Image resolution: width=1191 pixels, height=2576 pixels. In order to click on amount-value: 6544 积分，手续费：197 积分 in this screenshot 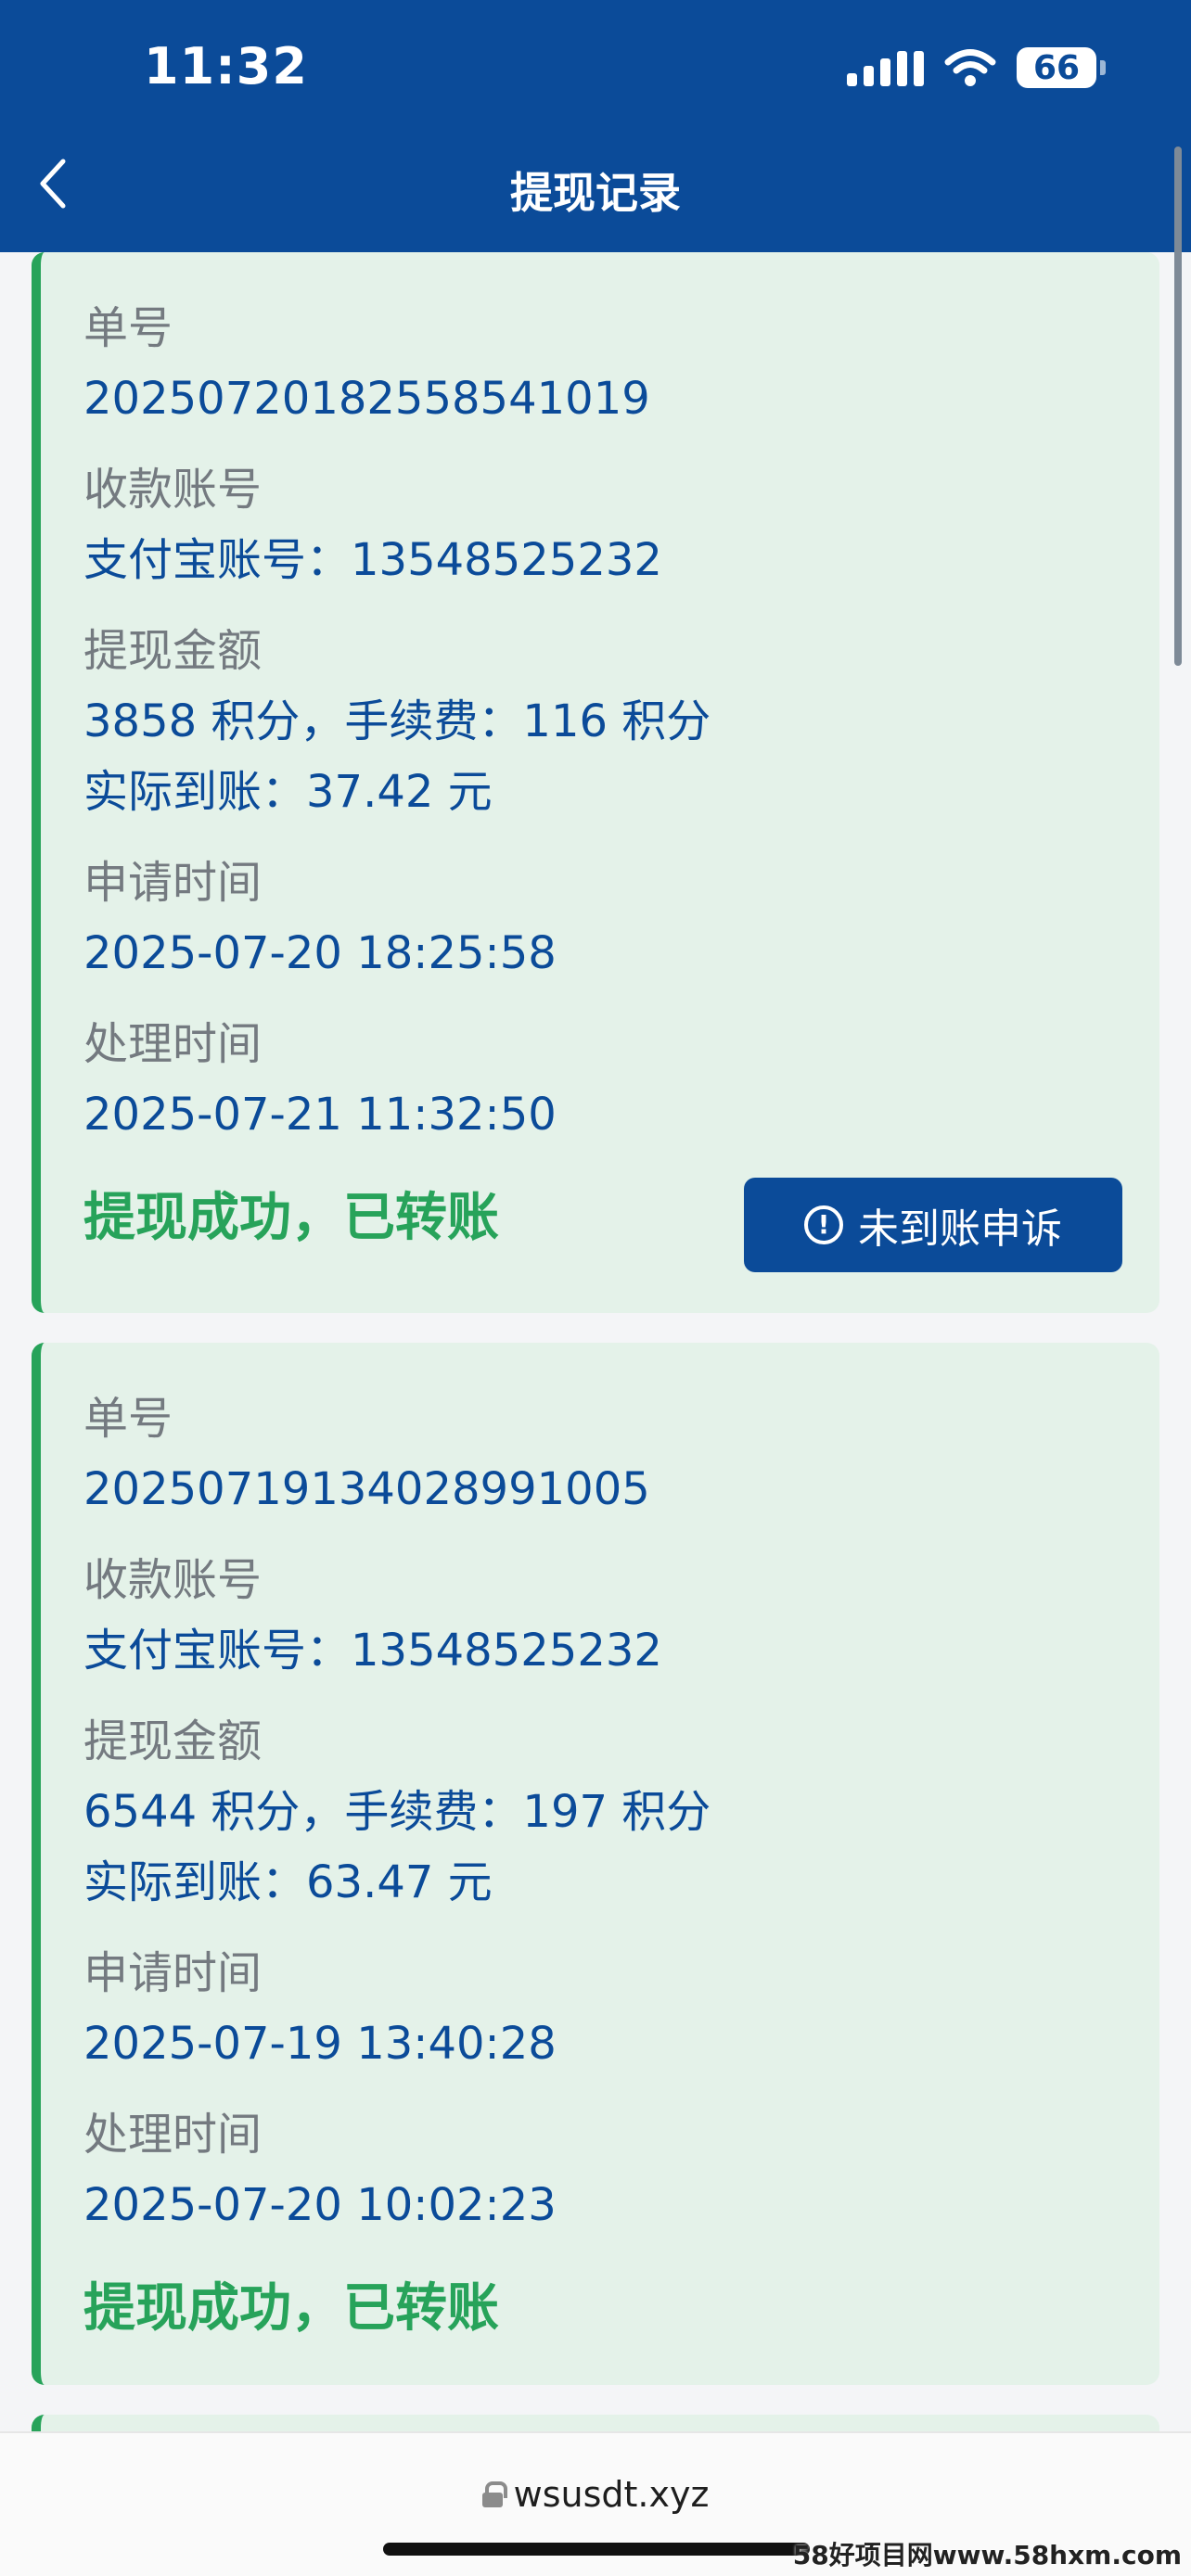, I will do `click(397, 1812)`.